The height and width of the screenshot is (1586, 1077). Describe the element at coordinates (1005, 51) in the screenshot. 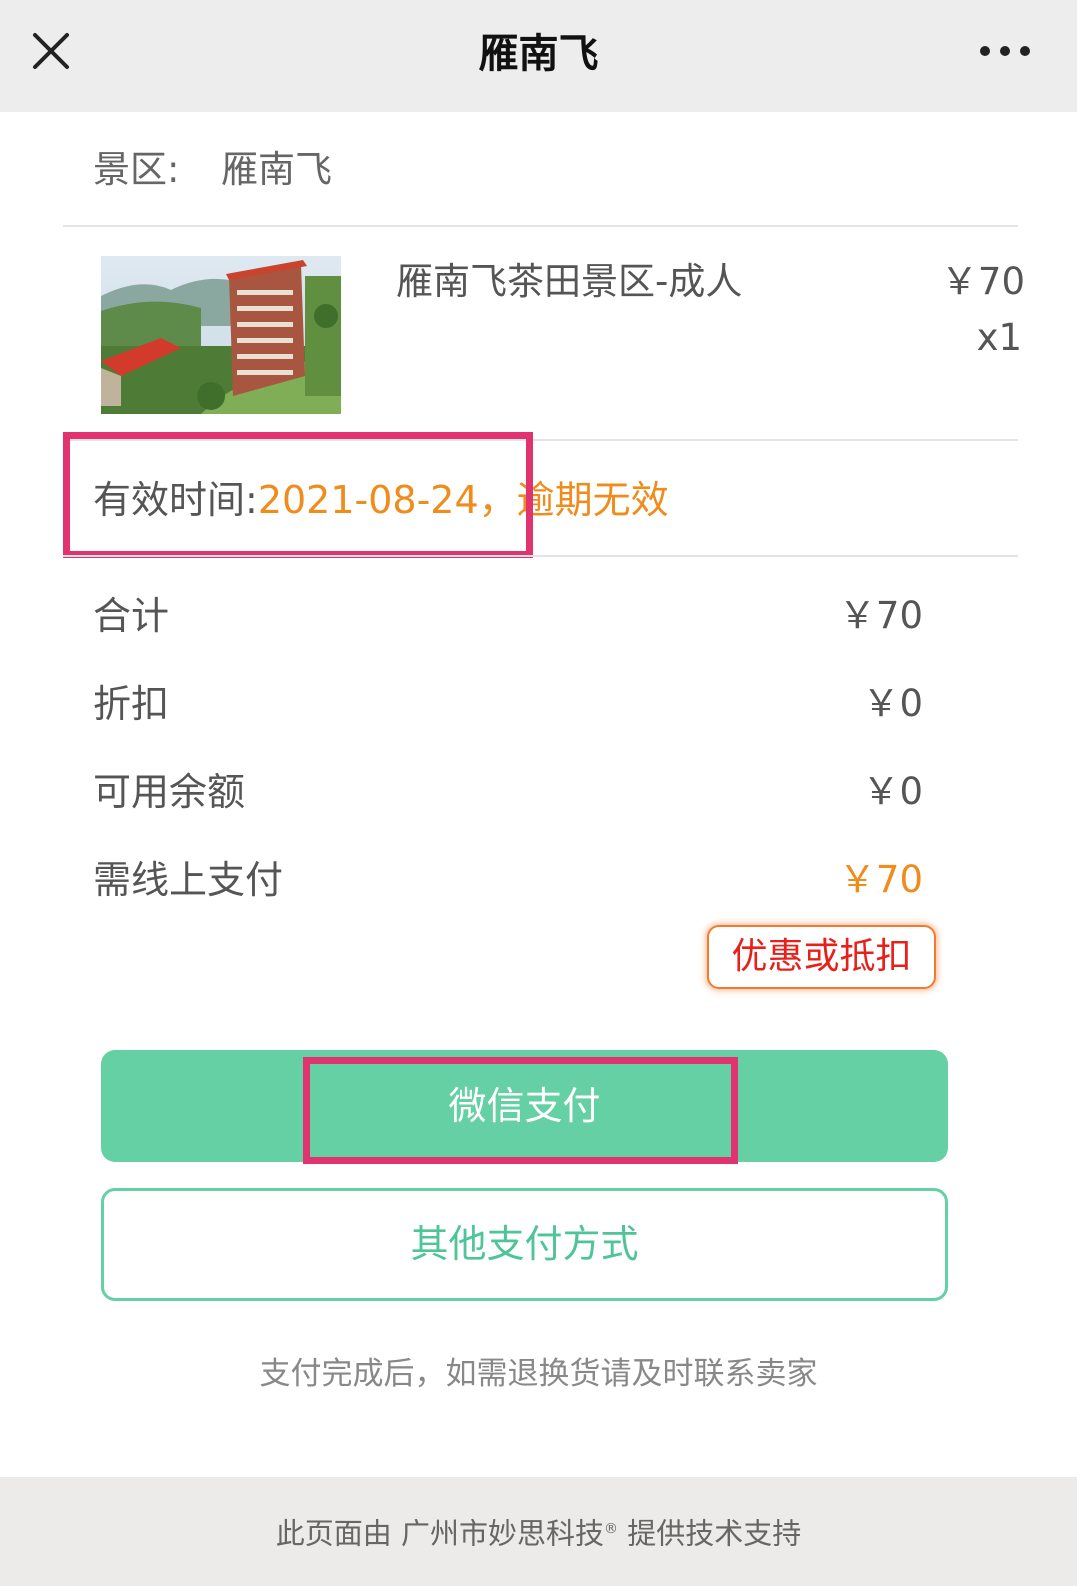

I see `more-options-icon` at that location.